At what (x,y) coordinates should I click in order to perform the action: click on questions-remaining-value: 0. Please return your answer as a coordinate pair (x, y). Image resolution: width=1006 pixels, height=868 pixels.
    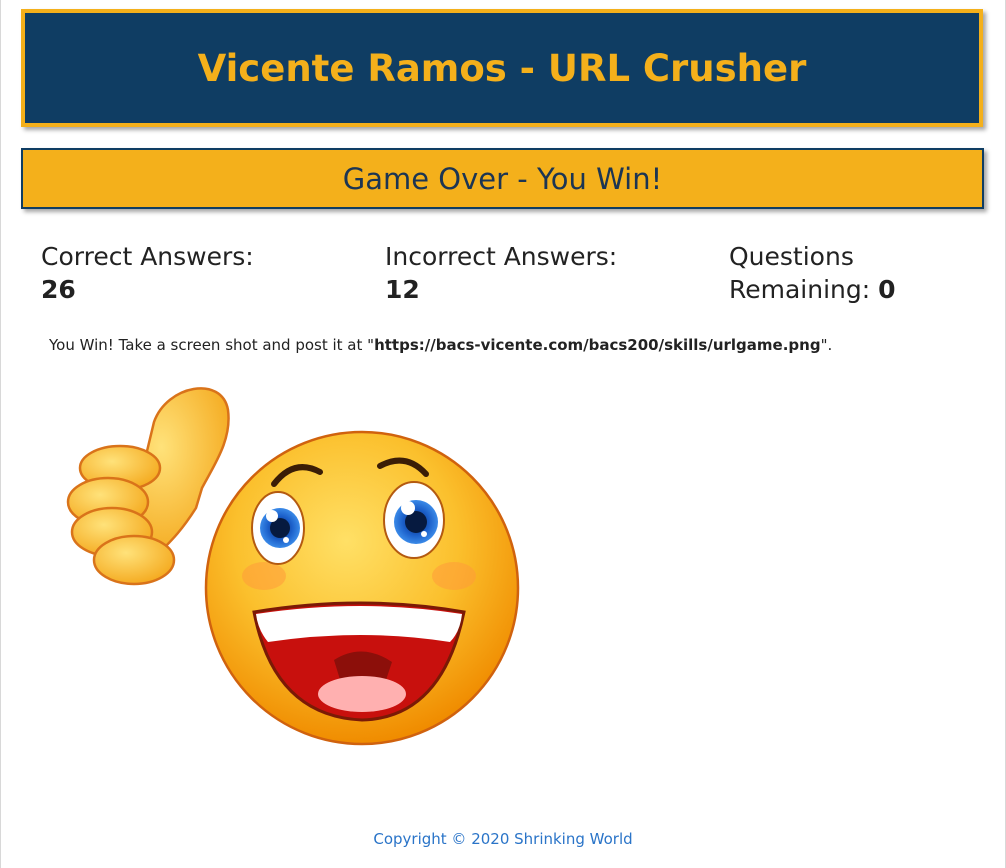
    Looking at the image, I should click on (887, 289).